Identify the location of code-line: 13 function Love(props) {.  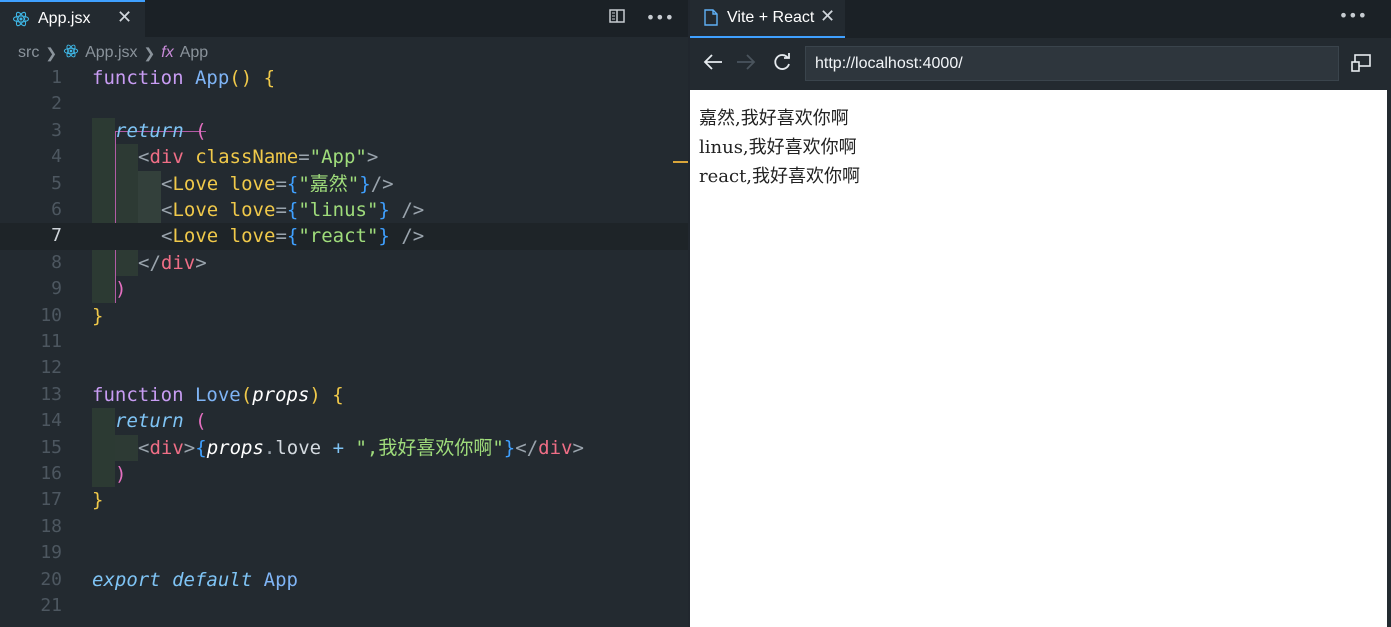
(192, 394).